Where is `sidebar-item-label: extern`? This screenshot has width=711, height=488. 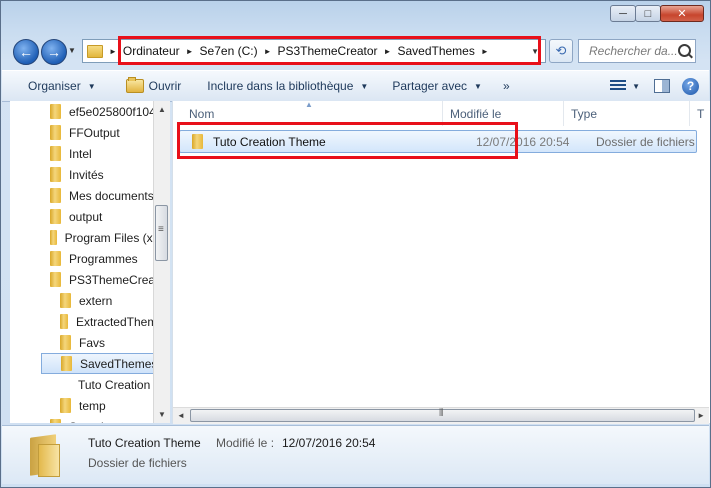
sidebar-item-label: extern is located at coordinates (96, 300).